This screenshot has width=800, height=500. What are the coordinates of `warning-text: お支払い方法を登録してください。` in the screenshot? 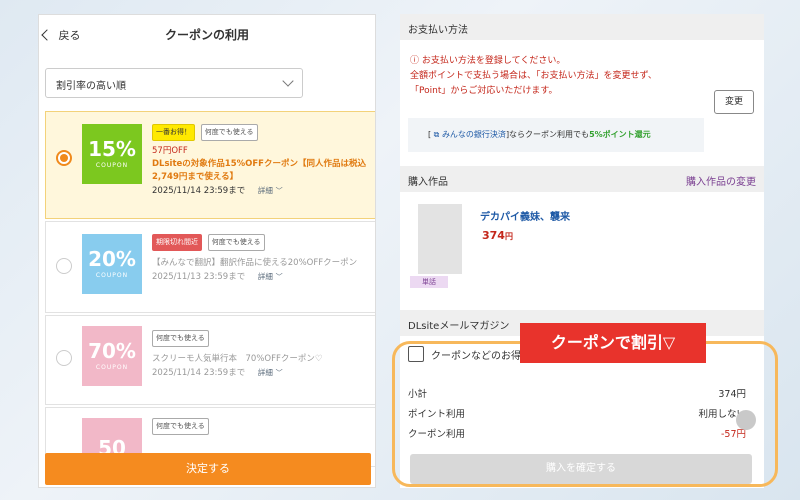 It's located at (493, 61).